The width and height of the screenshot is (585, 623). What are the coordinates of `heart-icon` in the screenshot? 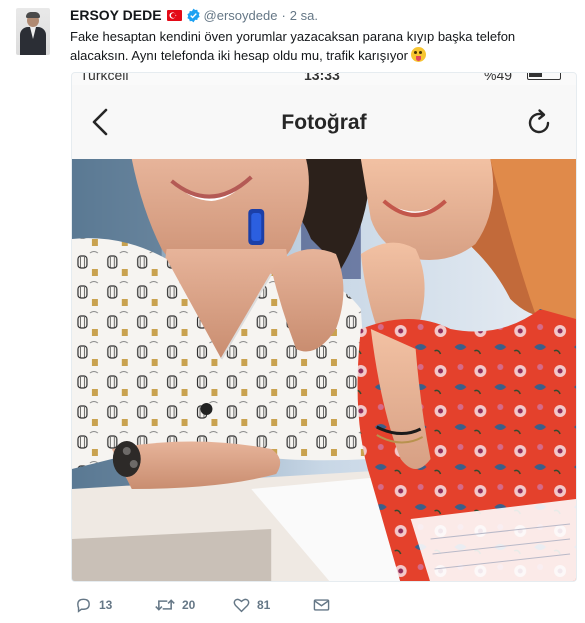 It's located at (241, 605).